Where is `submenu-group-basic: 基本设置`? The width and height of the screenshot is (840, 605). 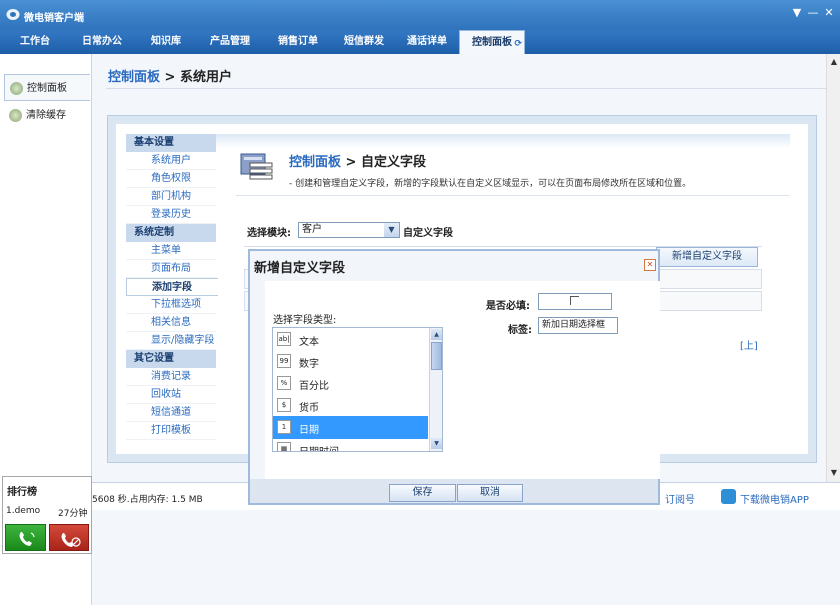 submenu-group-basic: 基本设置 is located at coordinates (171, 143).